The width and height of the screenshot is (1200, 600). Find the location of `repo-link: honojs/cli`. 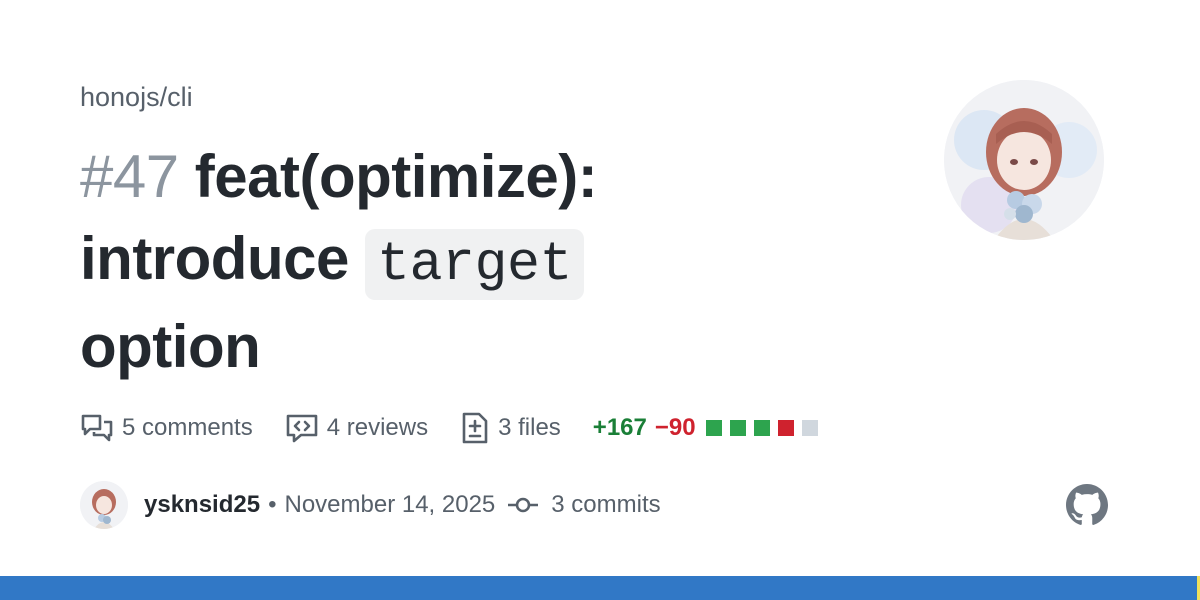

repo-link: honojs/cli is located at coordinates (136, 97).